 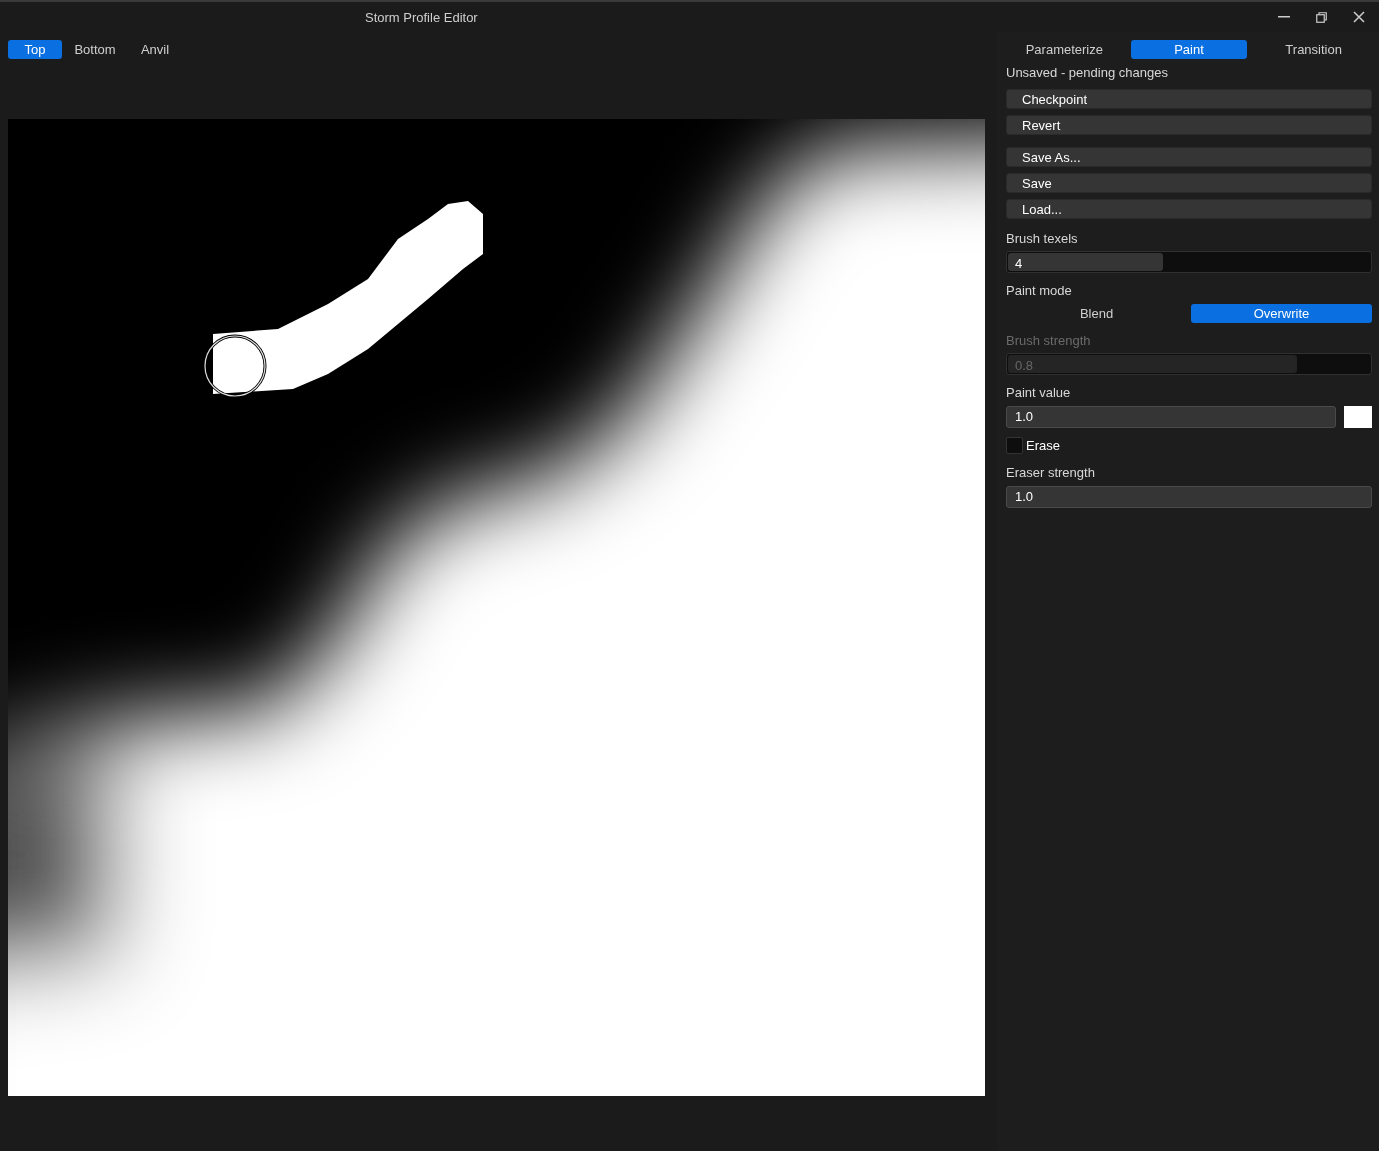 What do you see at coordinates (1043, 445) in the screenshot?
I see `checkbox-label: Erase` at bounding box center [1043, 445].